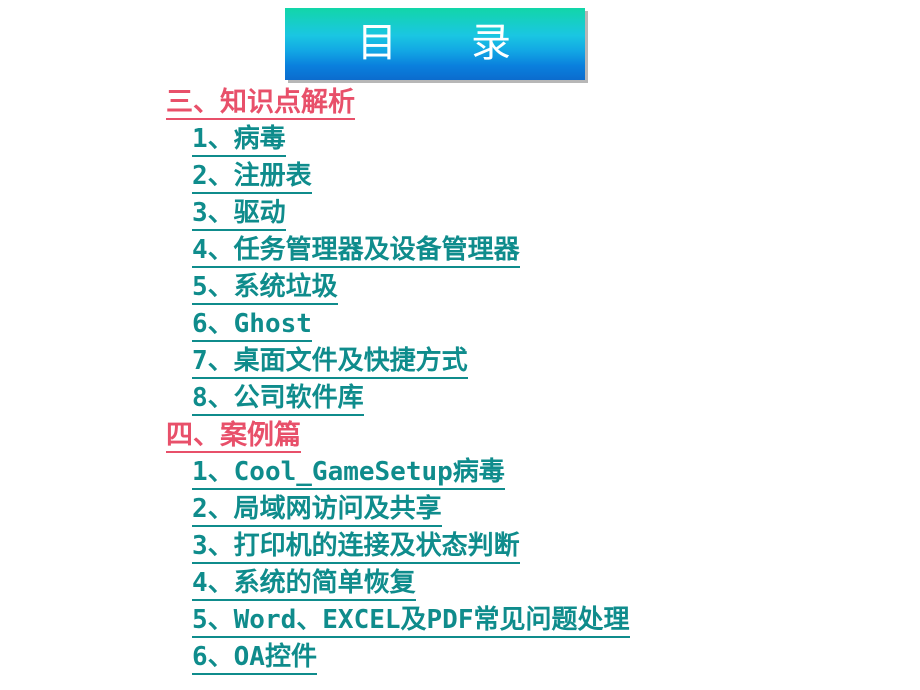 This screenshot has height=690, width=920. I want to click on toc-link-item: 1、病毒, so click(460, 141).